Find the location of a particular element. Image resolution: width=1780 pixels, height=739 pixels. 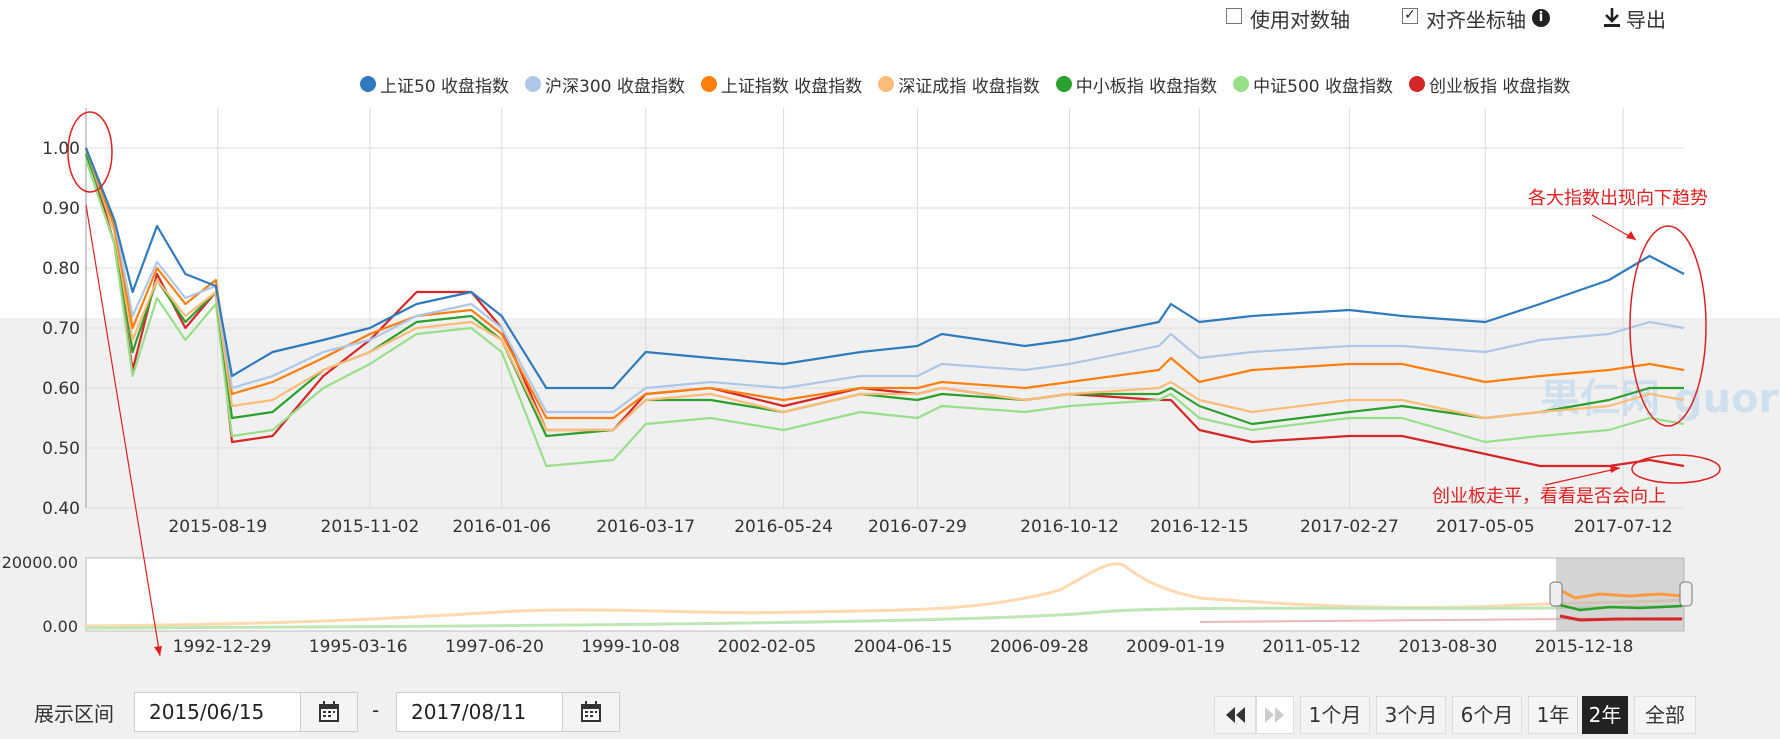

x-tick-label: 2015-11-02 is located at coordinates (370, 527).